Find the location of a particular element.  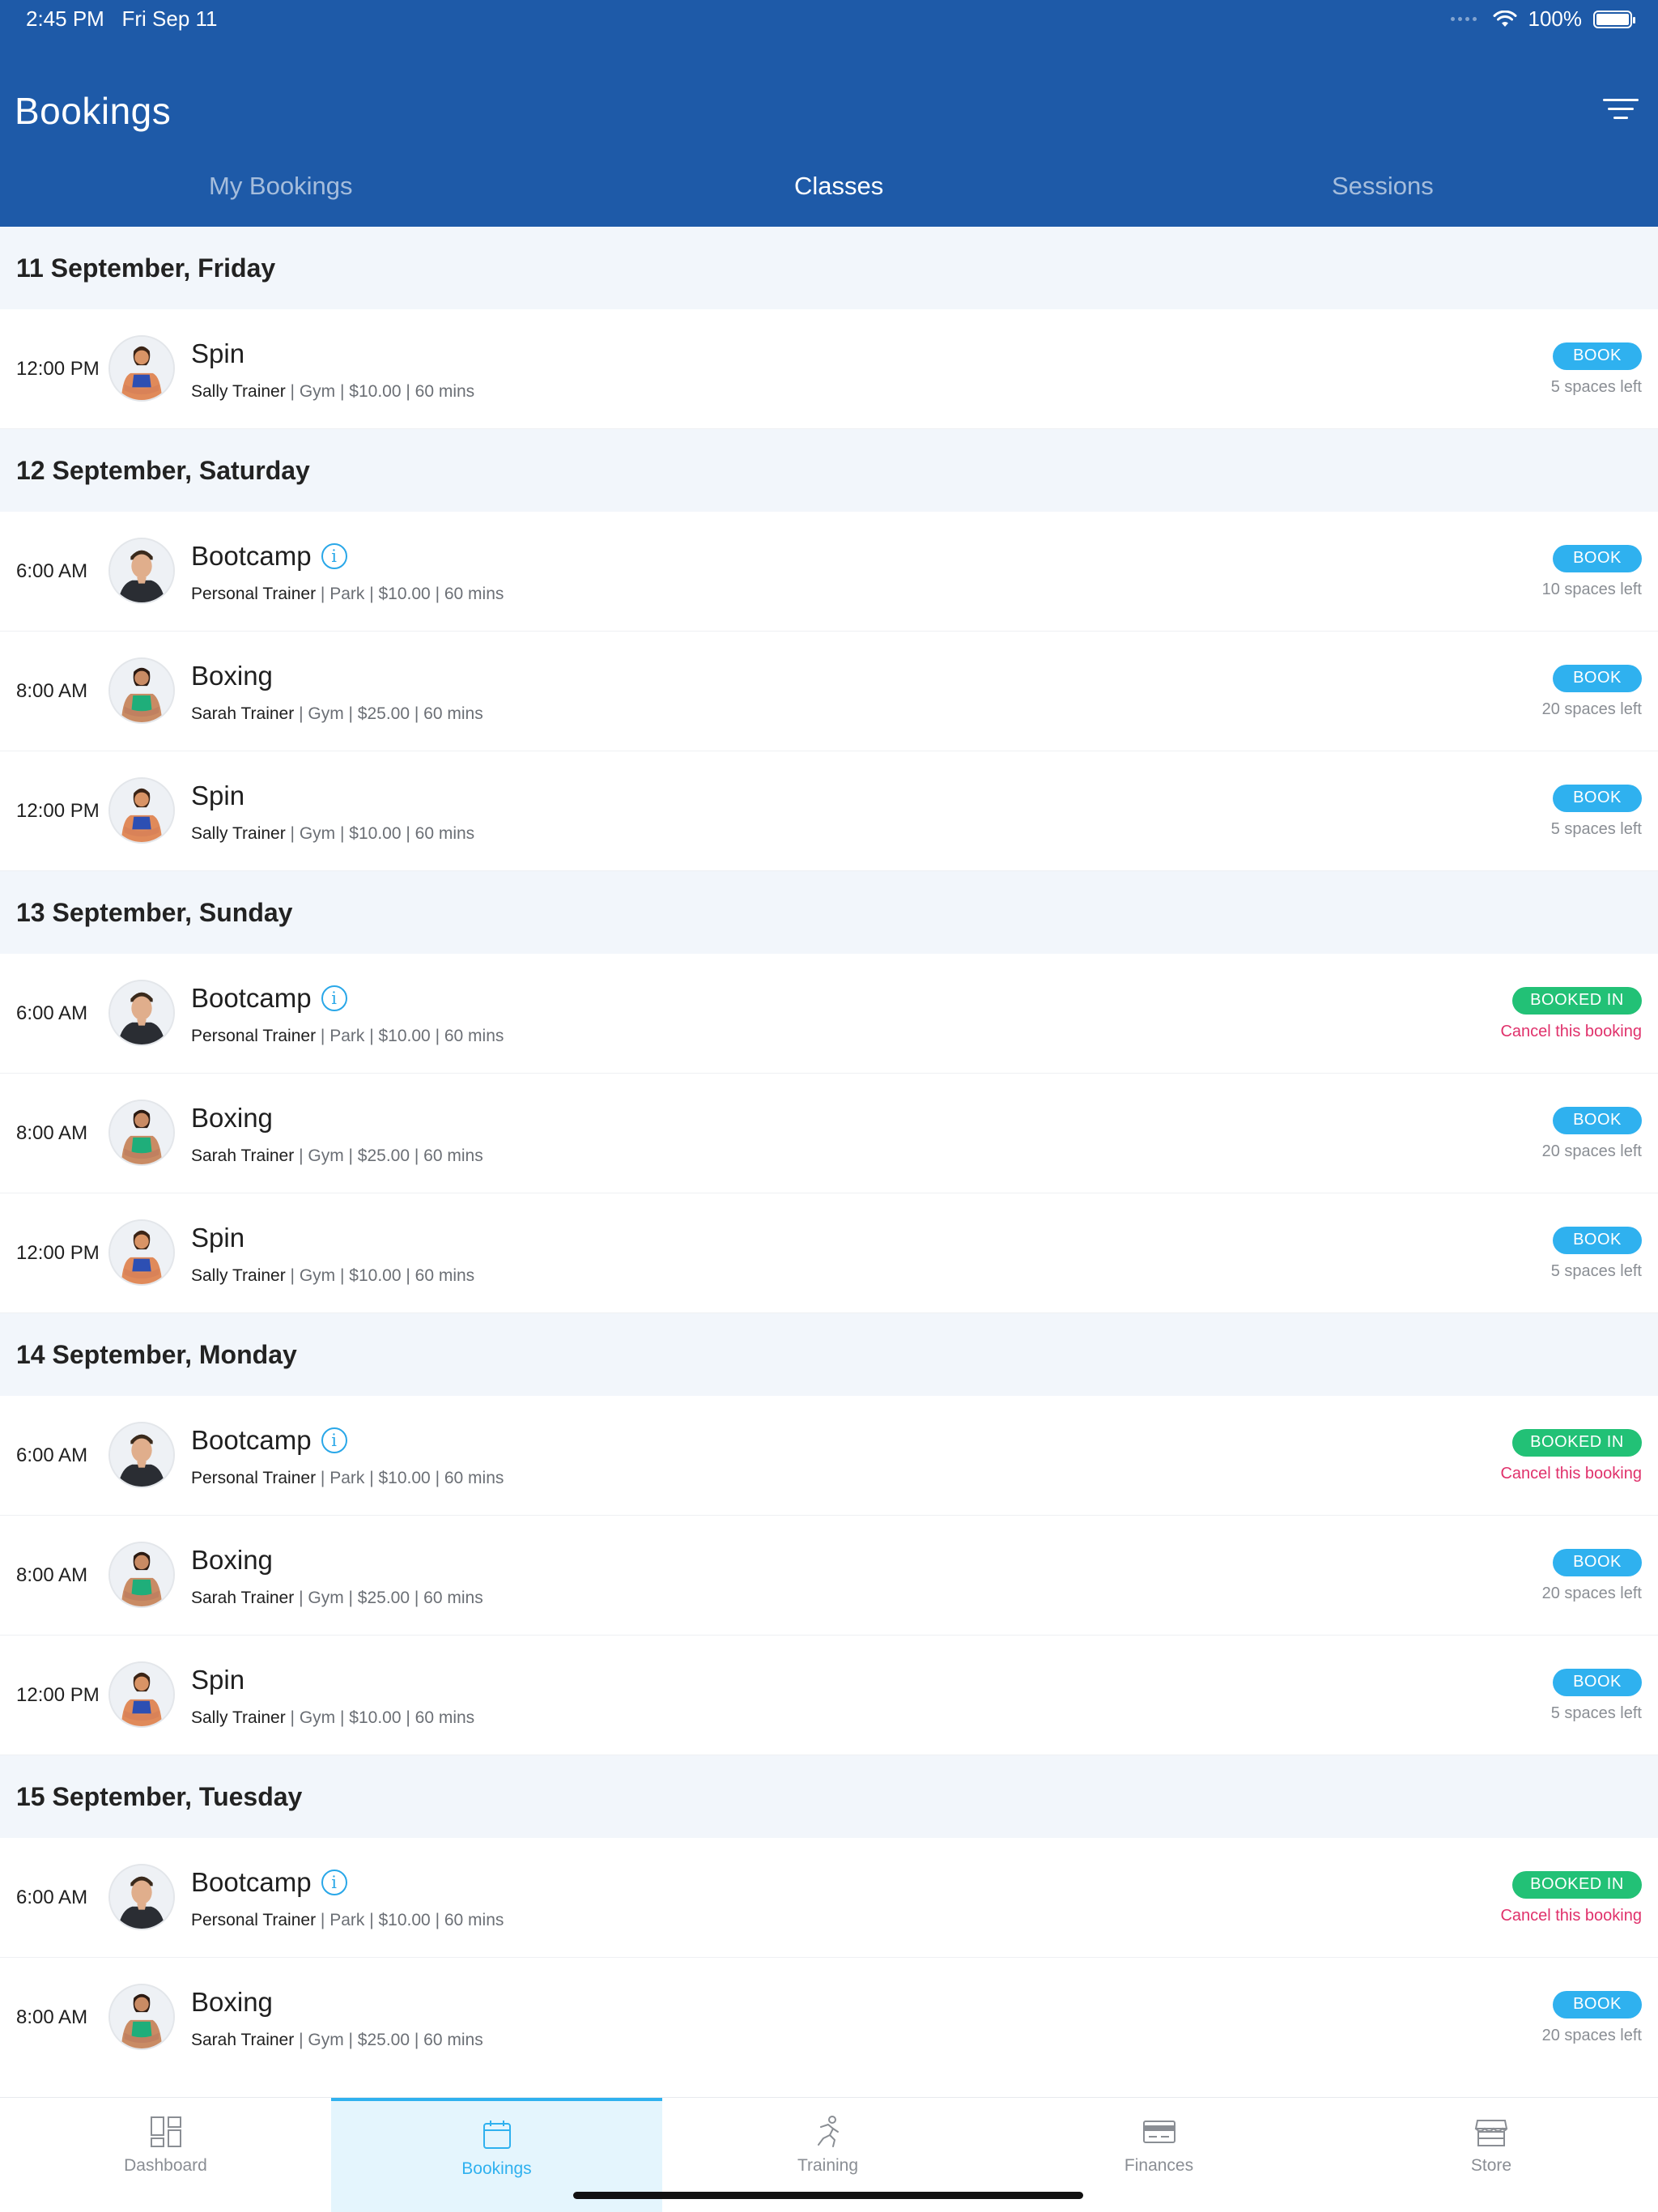

class-action: BOOKED IN Cancel this booking is located at coordinates (1571, 1014).